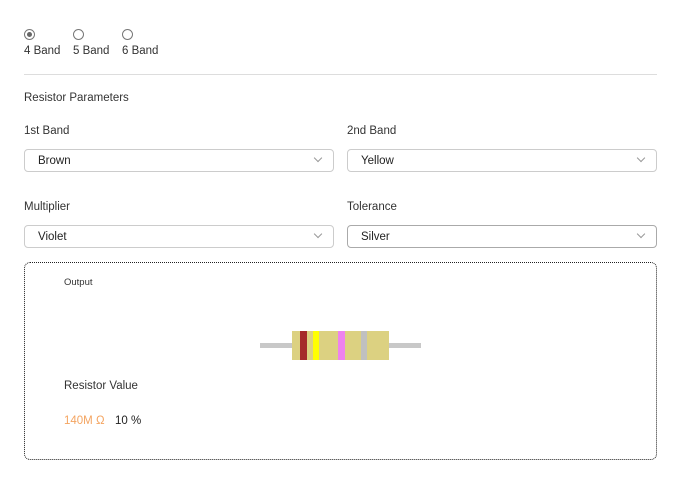  I want to click on radio-4-band, so click(29, 34).